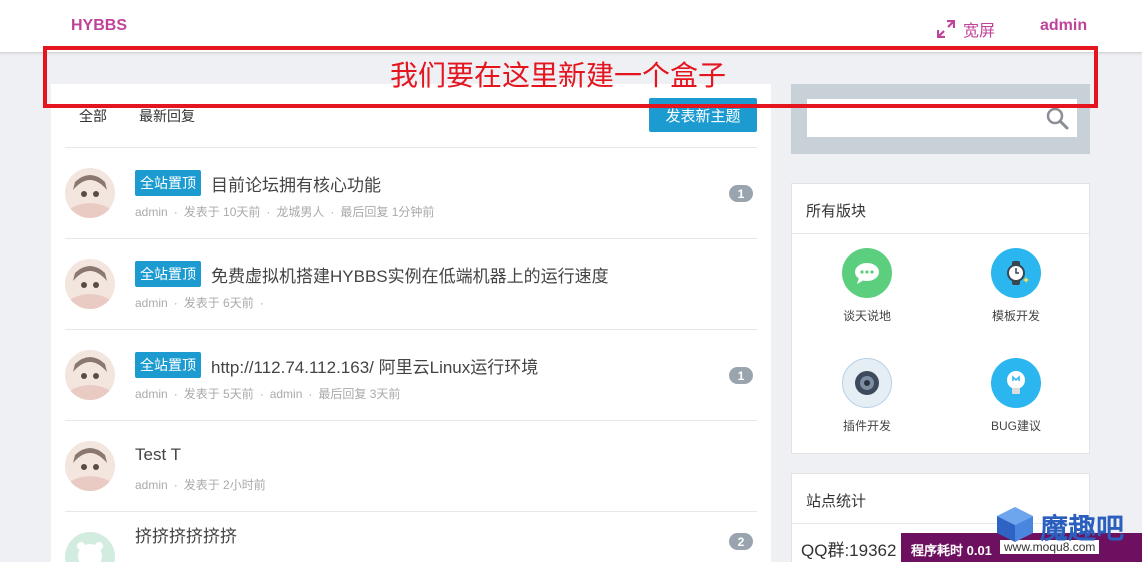 This screenshot has width=1142, height=562. I want to click on thread-row: 挤挤挤挤挤挤 2, so click(411, 537).